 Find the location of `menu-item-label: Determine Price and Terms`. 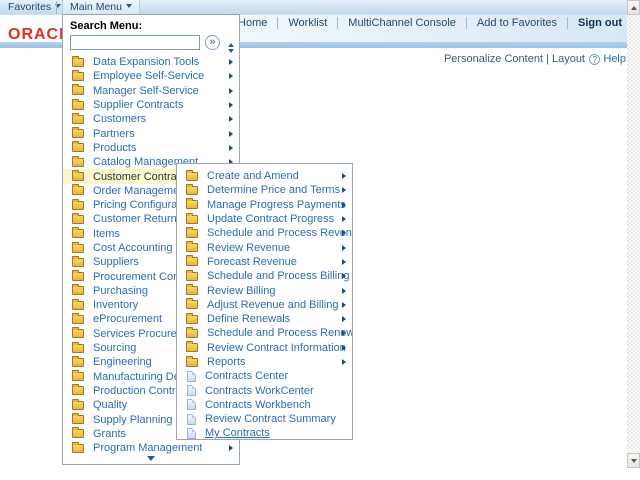

menu-item-label: Determine Price and Terms is located at coordinates (274, 190).